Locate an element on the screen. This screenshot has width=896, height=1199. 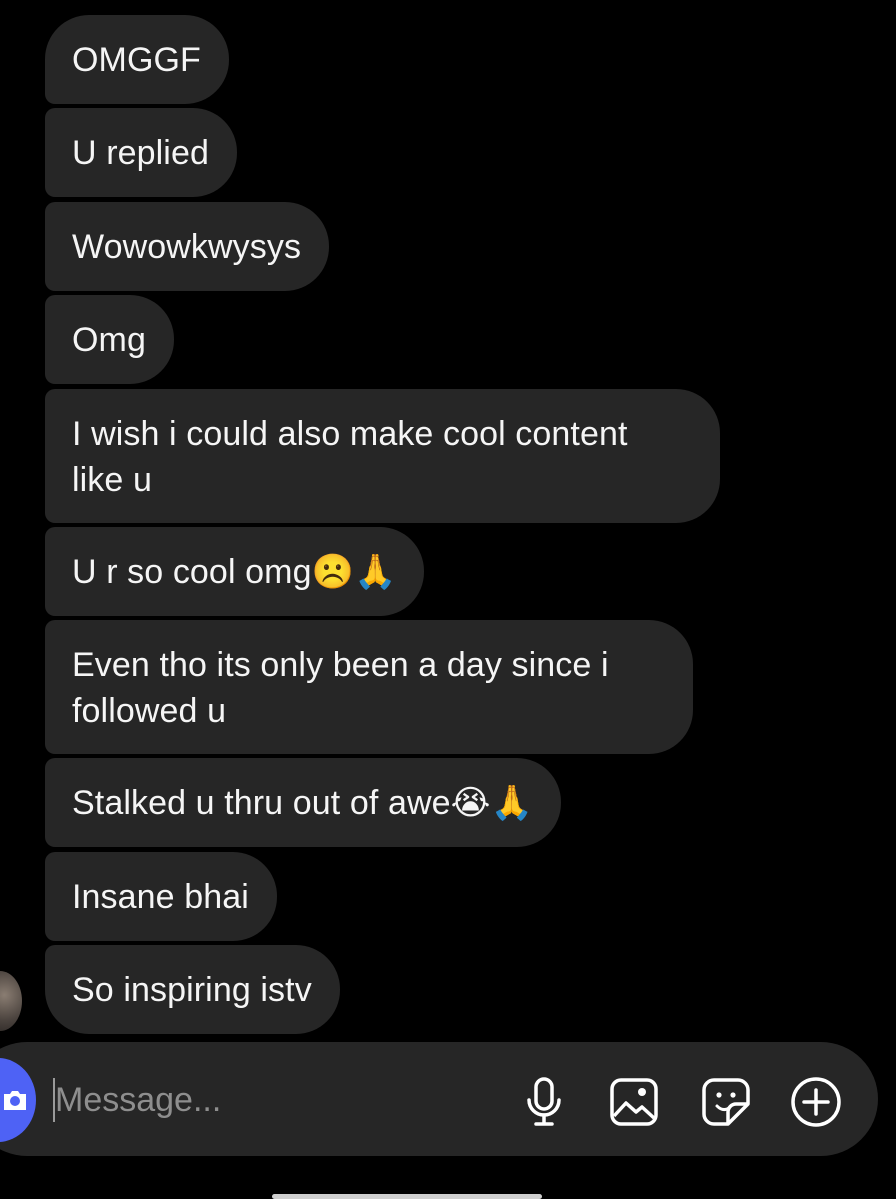
message-bubble: OMGGF is located at coordinates (137, 59).